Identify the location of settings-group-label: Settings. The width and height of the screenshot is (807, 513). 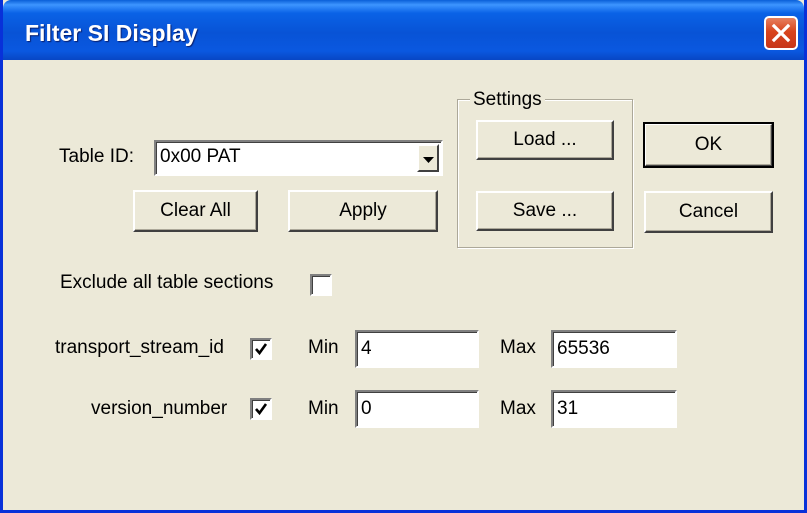
(507, 100).